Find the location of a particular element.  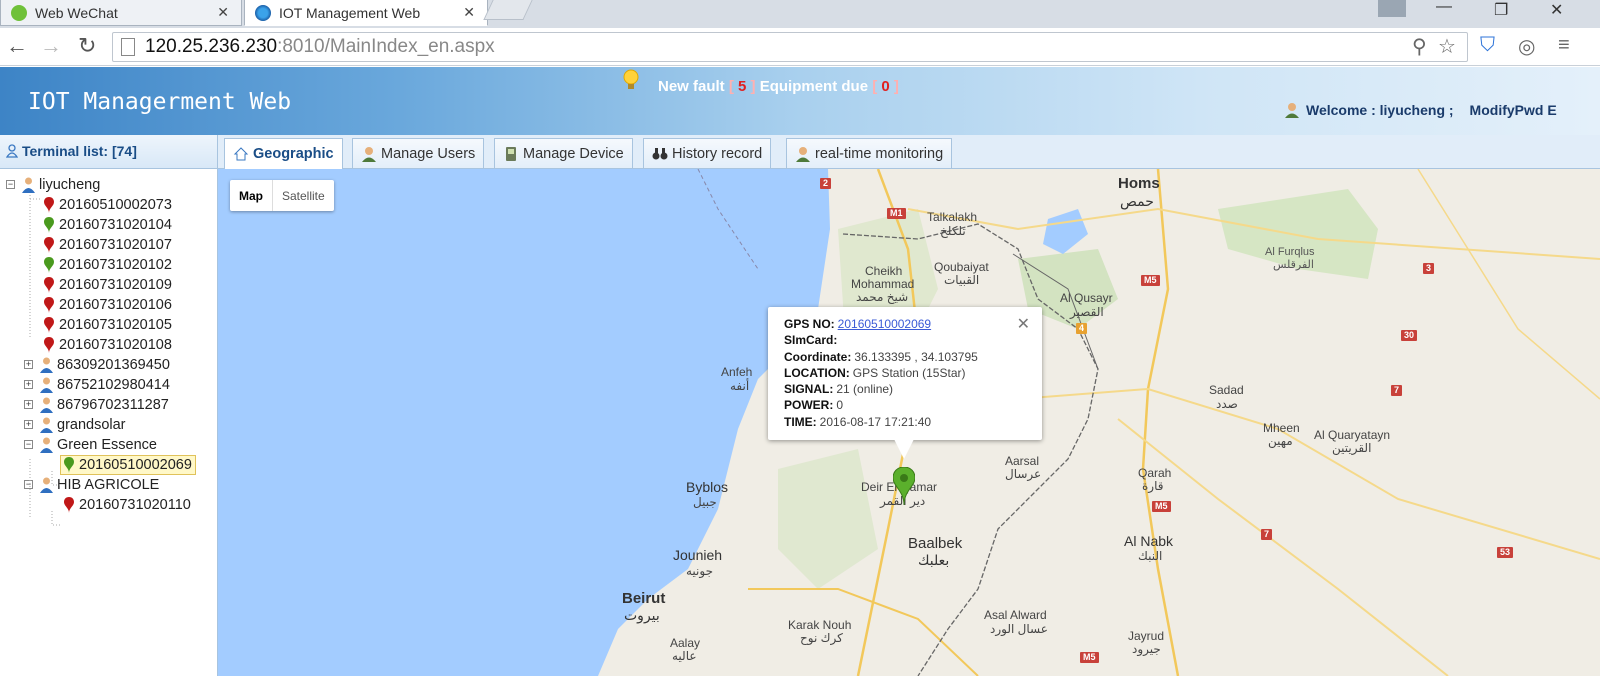

tree-user-node: grandsolar is located at coordinates (83, 425).